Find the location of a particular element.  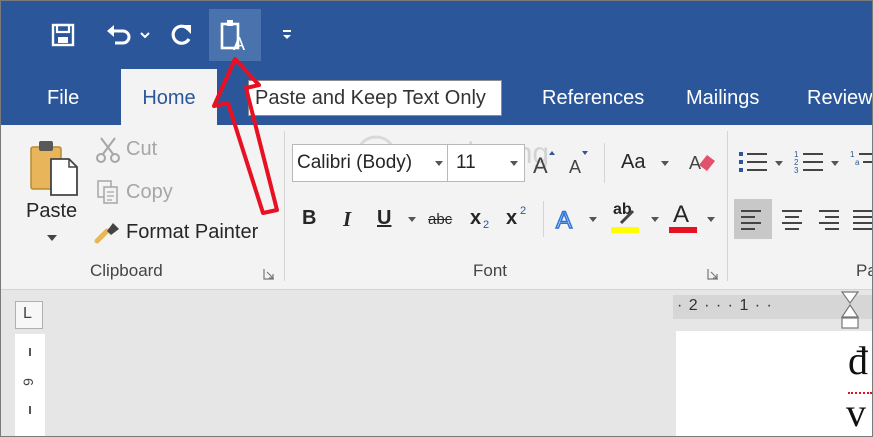

italic-button: I is located at coordinates (349, 220).